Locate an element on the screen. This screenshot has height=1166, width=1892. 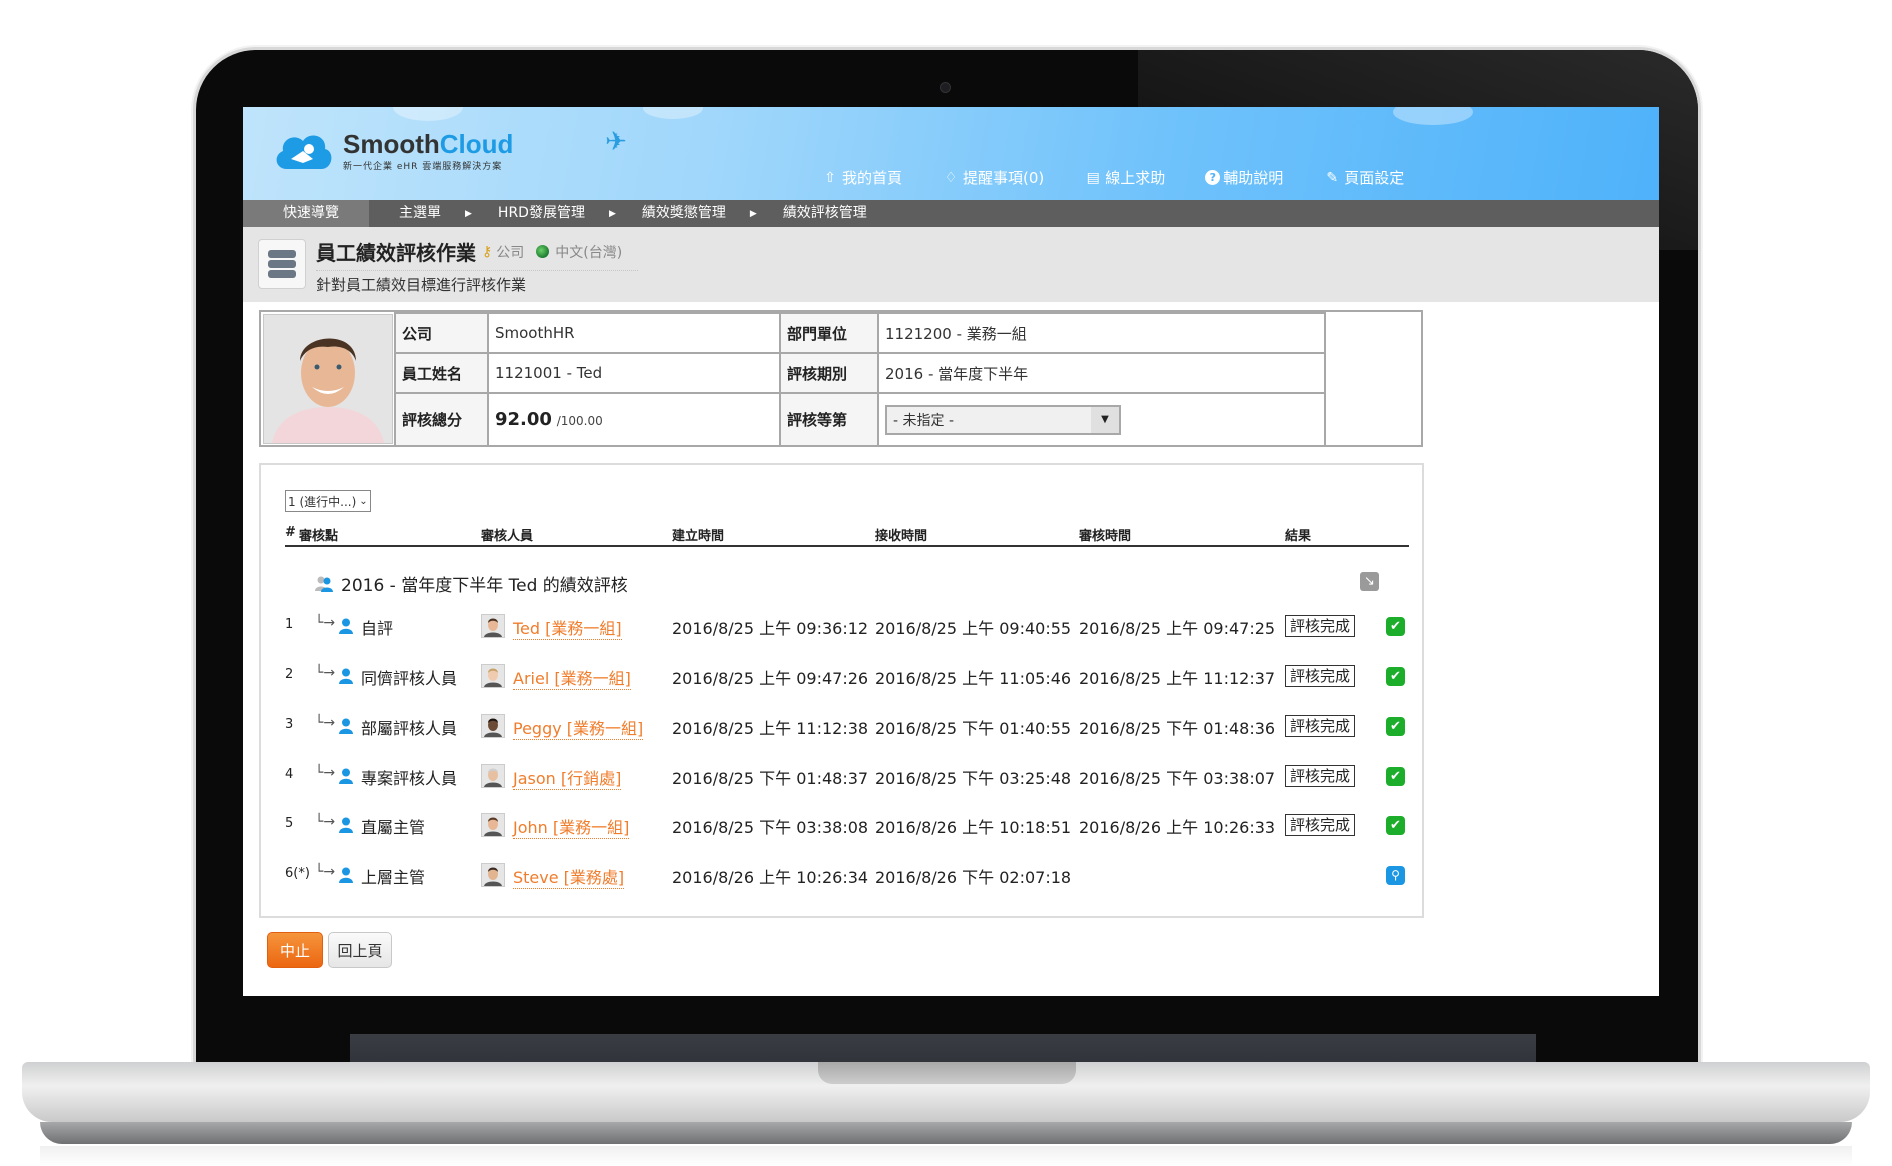
grade-label: 評核等第 is located at coordinates (829, 419).